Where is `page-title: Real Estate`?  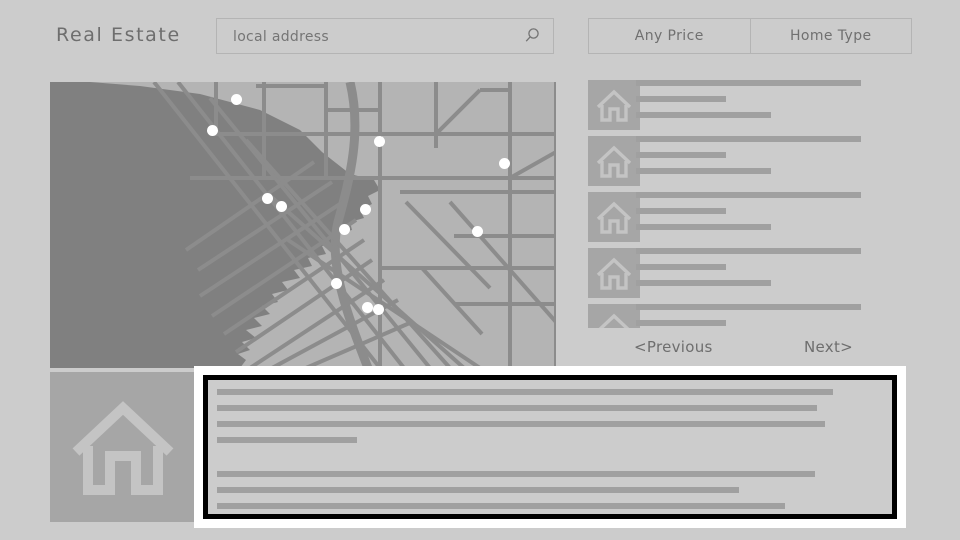 page-title: Real Estate is located at coordinates (118, 35).